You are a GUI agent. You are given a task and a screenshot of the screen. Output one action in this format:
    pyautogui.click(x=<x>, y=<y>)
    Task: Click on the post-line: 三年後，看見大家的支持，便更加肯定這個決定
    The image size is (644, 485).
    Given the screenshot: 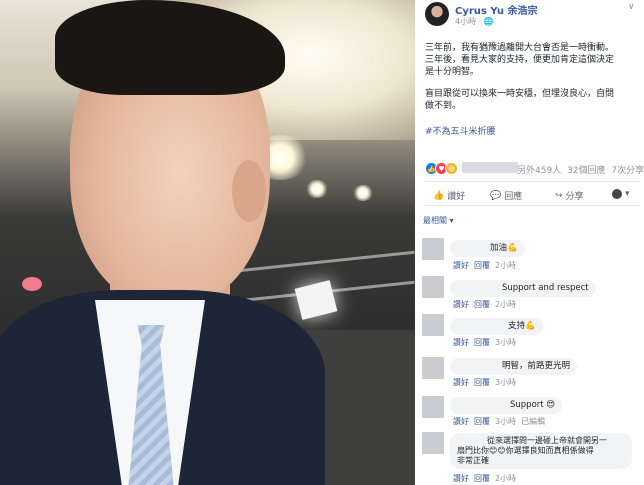 What is the action you would take?
    pyautogui.click(x=520, y=60)
    